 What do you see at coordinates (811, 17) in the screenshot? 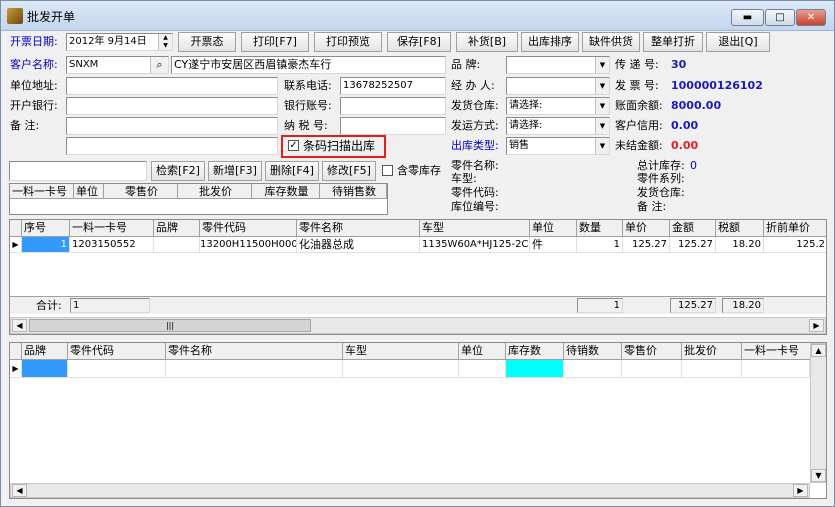
I see `close-button: ✕` at bounding box center [811, 17].